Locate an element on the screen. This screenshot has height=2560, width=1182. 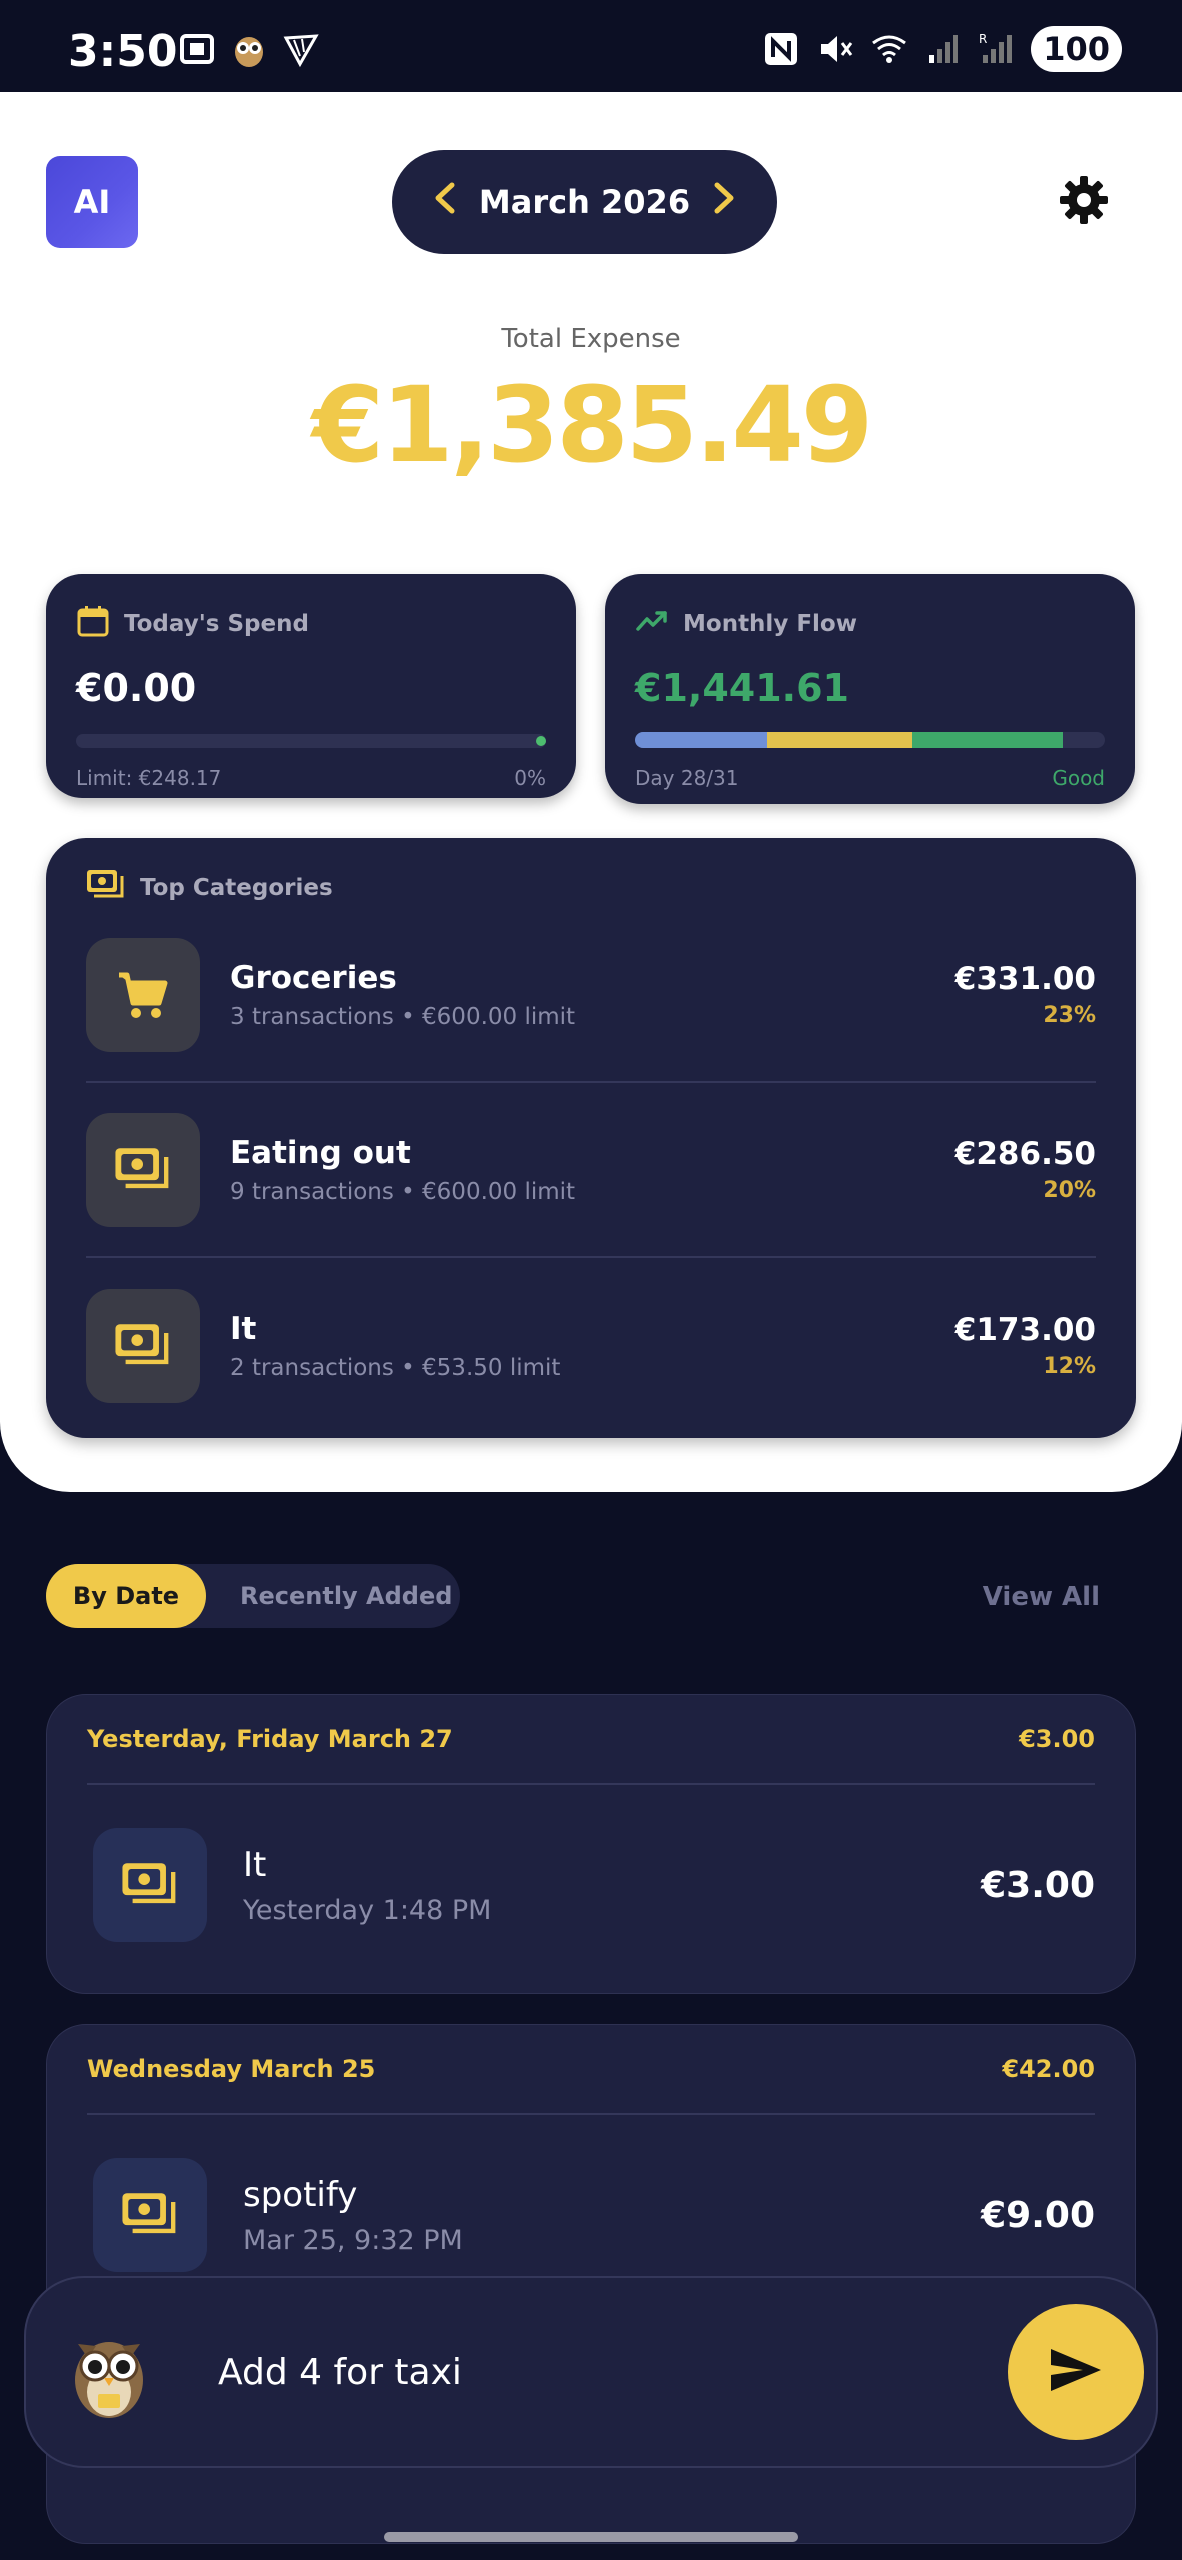
status-right-icons: R 100 is located at coordinates (941, 49).